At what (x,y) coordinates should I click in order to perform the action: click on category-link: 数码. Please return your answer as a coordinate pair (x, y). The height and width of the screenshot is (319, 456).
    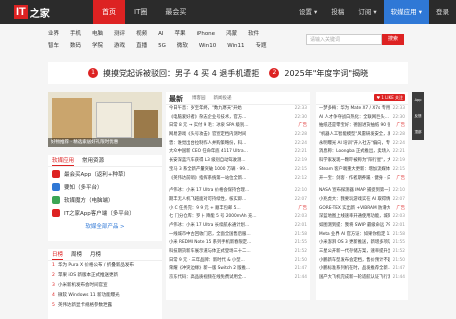
    Looking at the image, I should click on (75, 46).